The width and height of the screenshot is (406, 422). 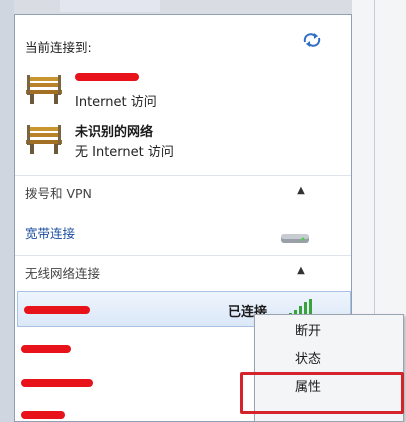 I want to click on wireless-section-header: 无线网络连接, so click(x=63, y=273).